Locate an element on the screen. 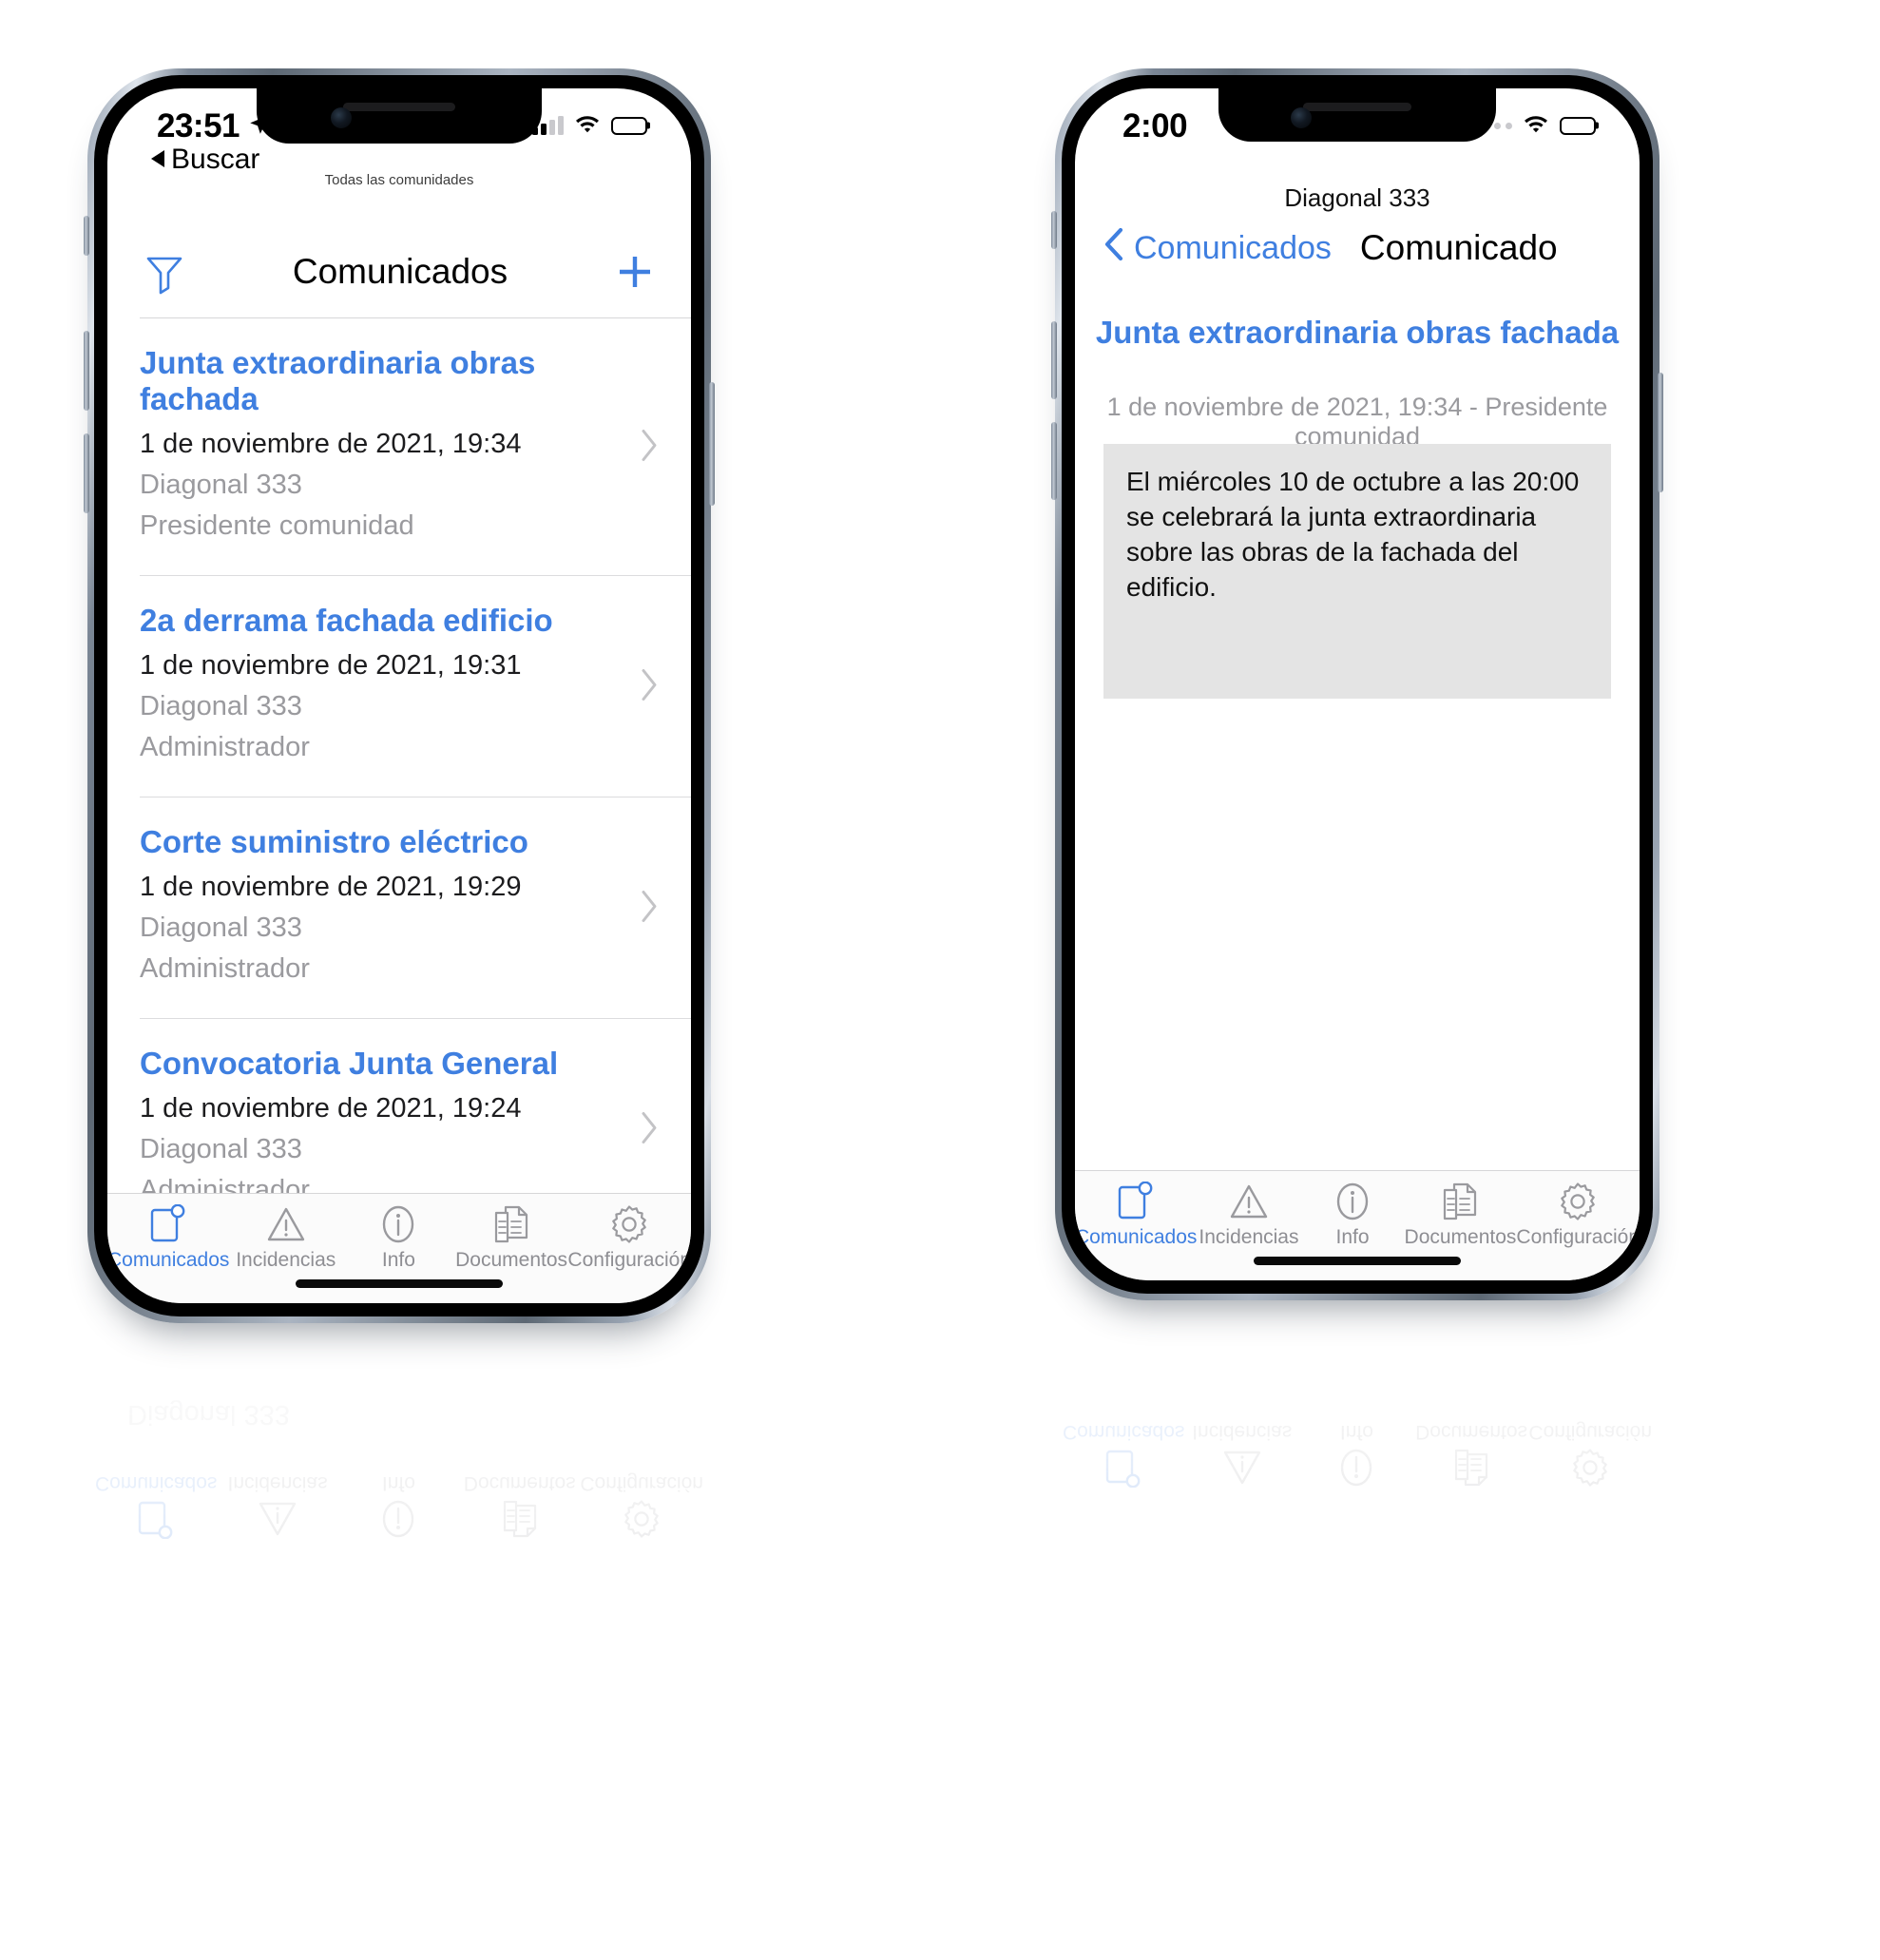 This screenshot has width=1880, height=1960. silent-switch-right is located at coordinates (1054, 230).